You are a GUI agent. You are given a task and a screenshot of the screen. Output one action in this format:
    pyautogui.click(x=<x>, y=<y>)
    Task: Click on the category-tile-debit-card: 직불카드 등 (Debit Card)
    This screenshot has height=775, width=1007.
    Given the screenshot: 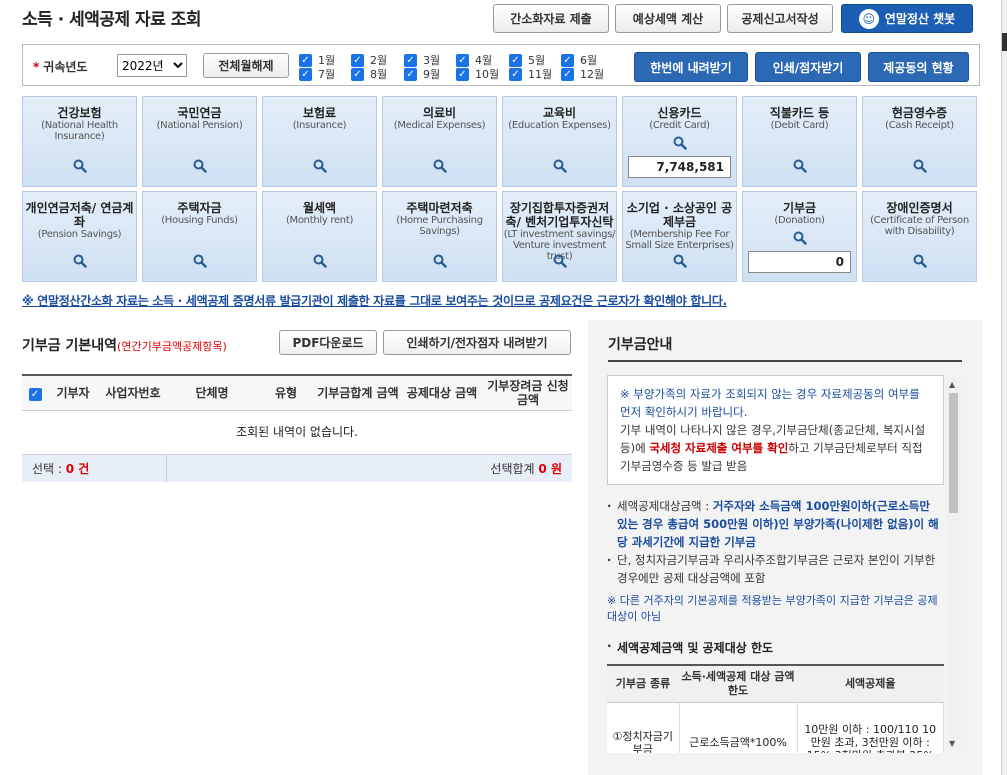 What is the action you would take?
    pyautogui.click(x=799, y=141)
    